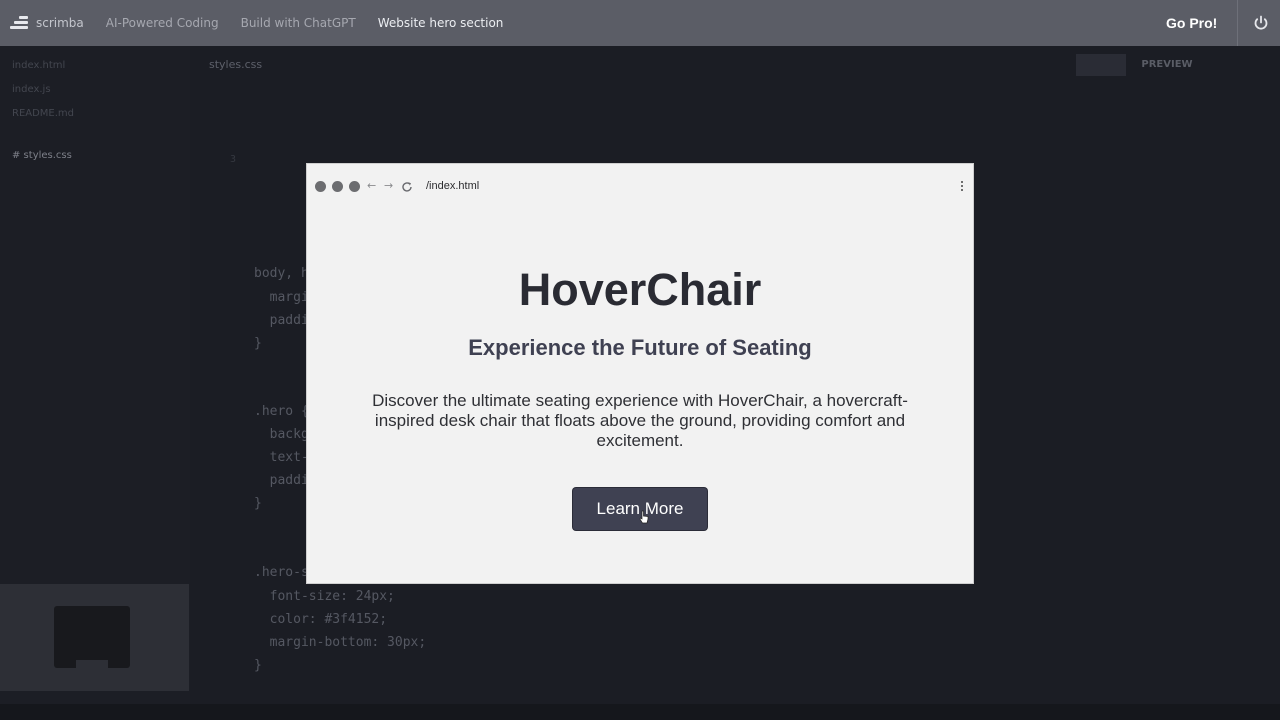 The width and height of the screenshot is (1280, 720). What do you see at coordinates (43, 113) in the screenshot?
I see `file-item-readme: README.md` at bounding box center [43, 113].